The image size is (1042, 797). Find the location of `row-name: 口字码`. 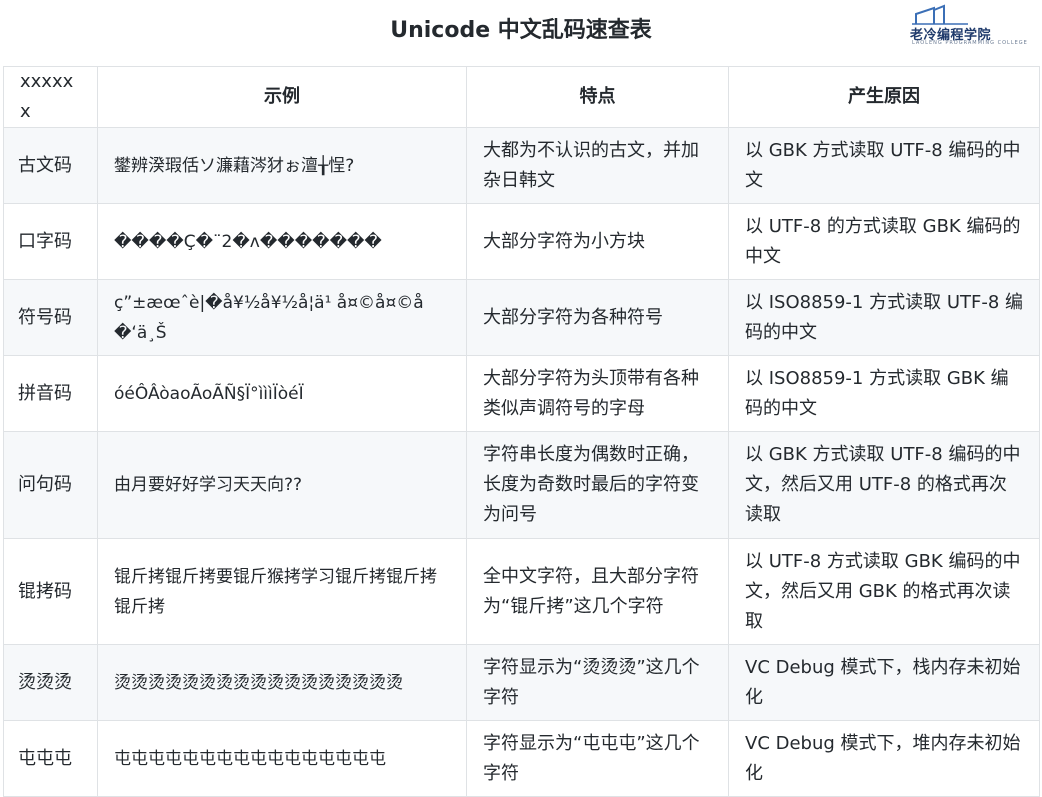

row-name: 口字码 is located at coordinates (50, 241).